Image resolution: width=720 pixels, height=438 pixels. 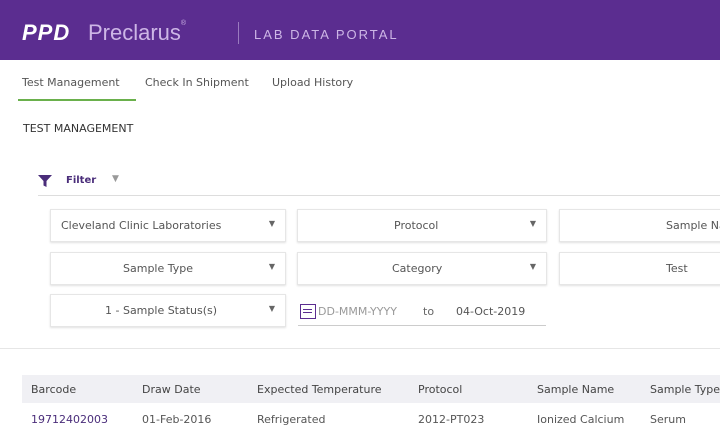 What do you see at coordinates (183, 23) in the screenshot?
I see `brand-mark: ®` at bounding box center [183, 23].